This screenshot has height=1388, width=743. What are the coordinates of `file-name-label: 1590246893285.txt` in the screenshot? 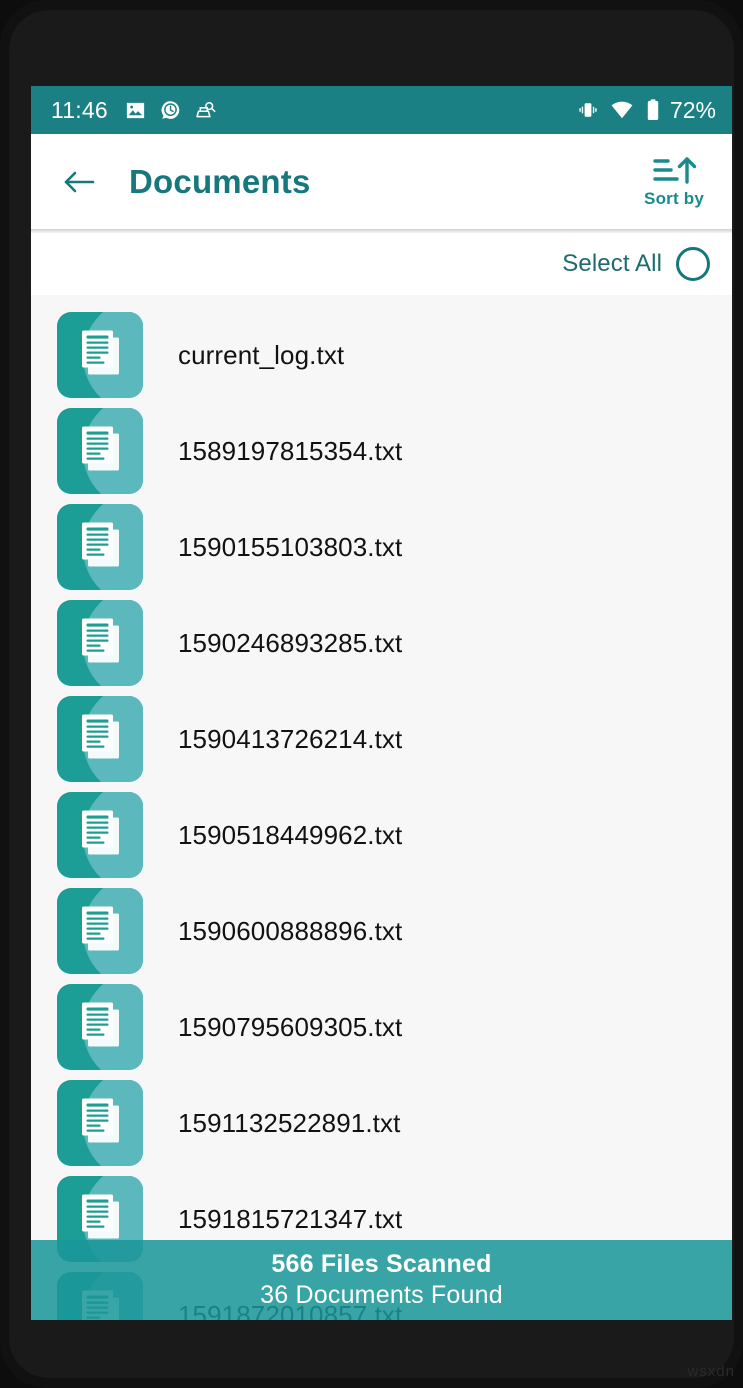 It's located at (290, 642).